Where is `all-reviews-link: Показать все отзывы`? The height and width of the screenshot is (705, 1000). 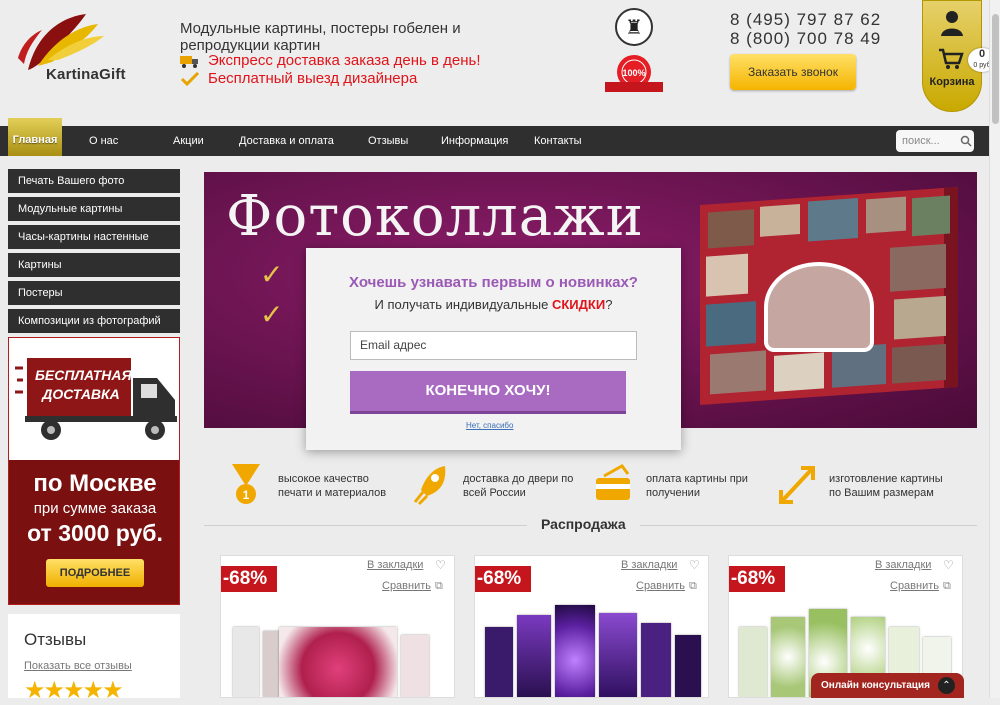
all-reviews-link: Показать все отзывы is located at coordinates (78, 666).